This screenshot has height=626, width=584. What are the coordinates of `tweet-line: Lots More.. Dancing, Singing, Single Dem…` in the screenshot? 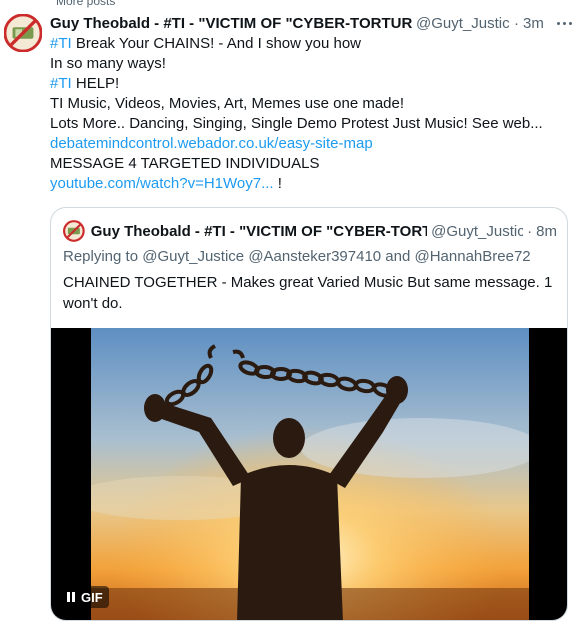 It's located at (296, 123).